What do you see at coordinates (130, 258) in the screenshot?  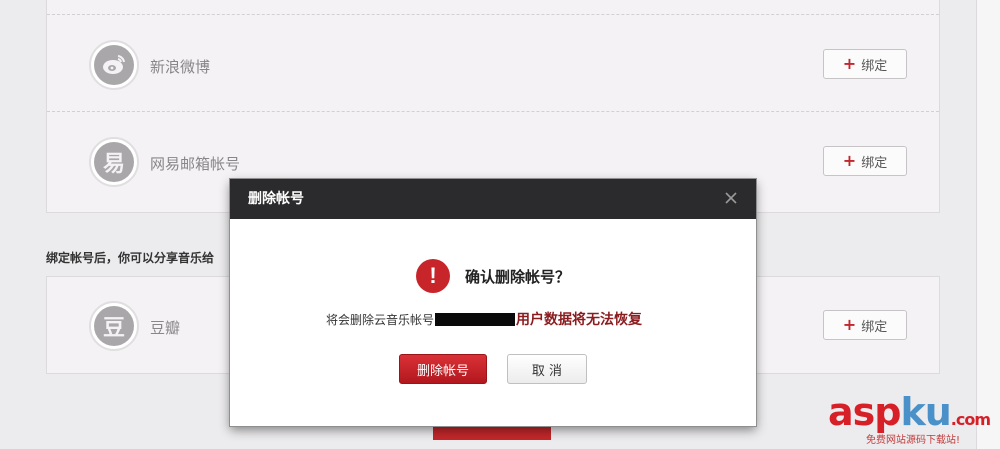 I see `bind-hint-text: 绑定帐号后，你可以分享音乐给` at bounding box center [130, 258].